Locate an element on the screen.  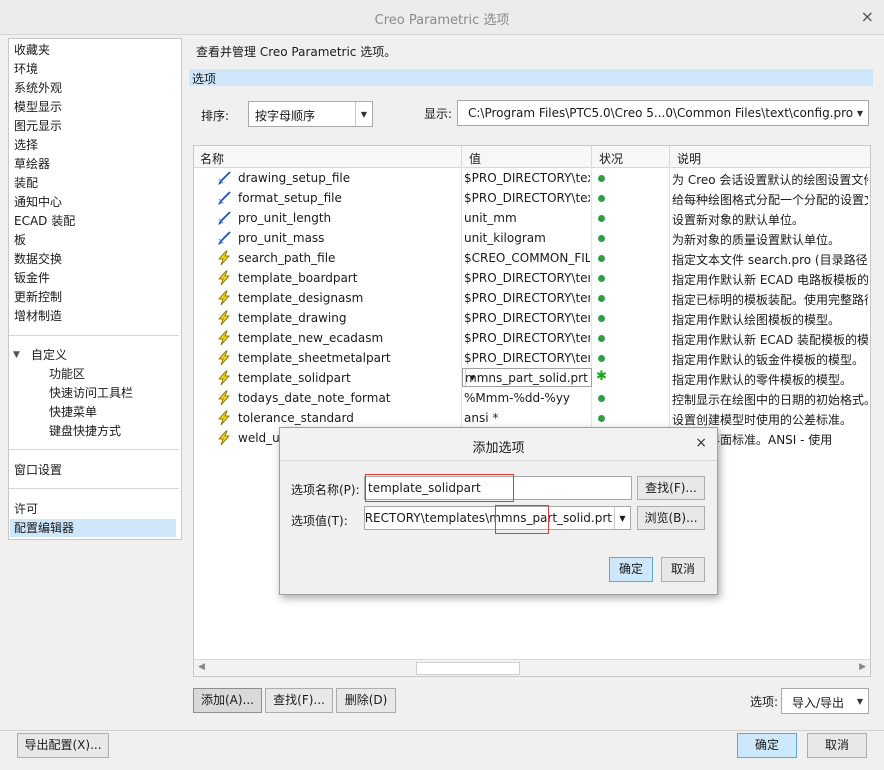
nav-item-window-settings: 窗口设置 is located at coordinates (38, 470).